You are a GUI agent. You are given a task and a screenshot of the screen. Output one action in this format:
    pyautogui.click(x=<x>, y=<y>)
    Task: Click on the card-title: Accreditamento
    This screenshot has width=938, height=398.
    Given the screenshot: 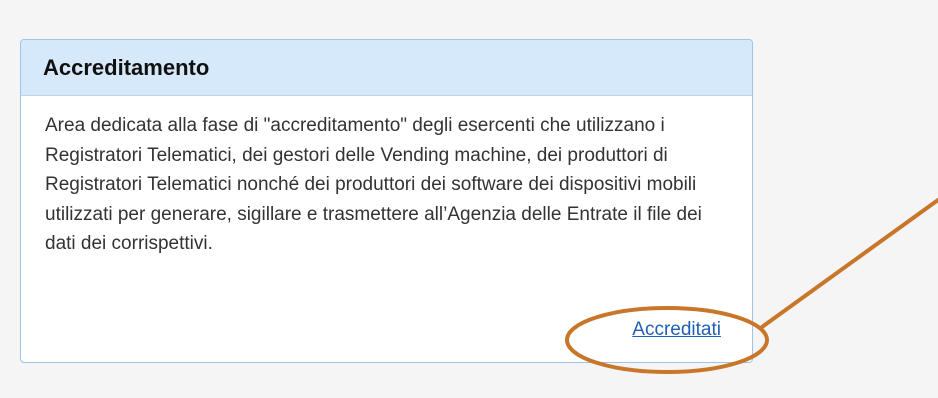 What is the action you would take?
    pyautogui.click(x=126, y=67)
    